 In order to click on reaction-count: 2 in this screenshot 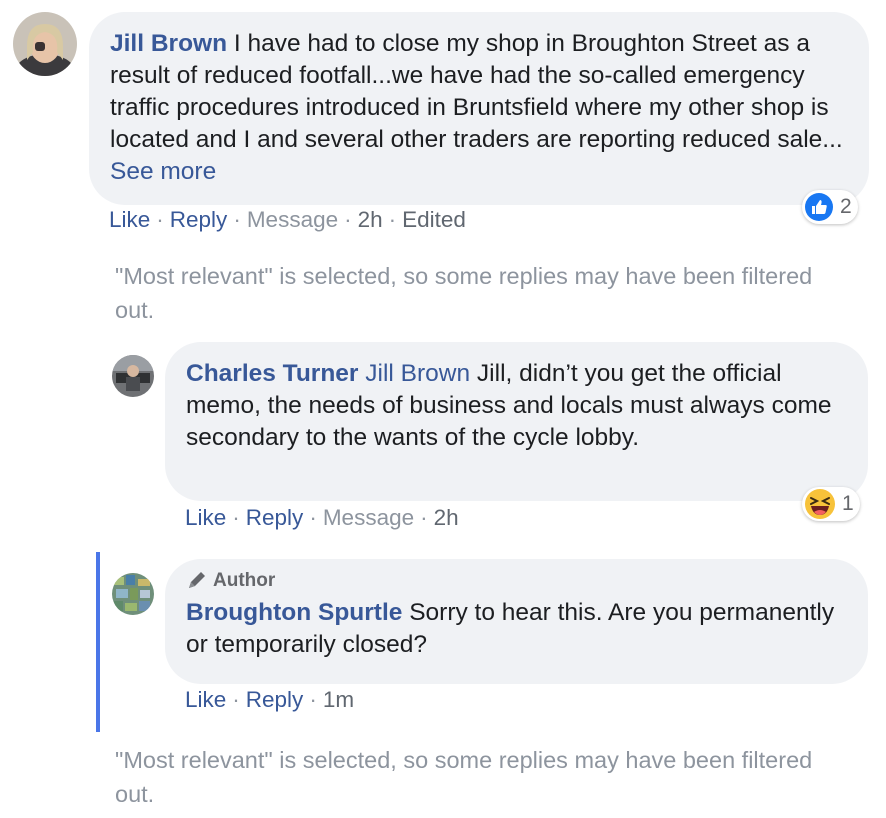, I will do `click(846, 206)`.